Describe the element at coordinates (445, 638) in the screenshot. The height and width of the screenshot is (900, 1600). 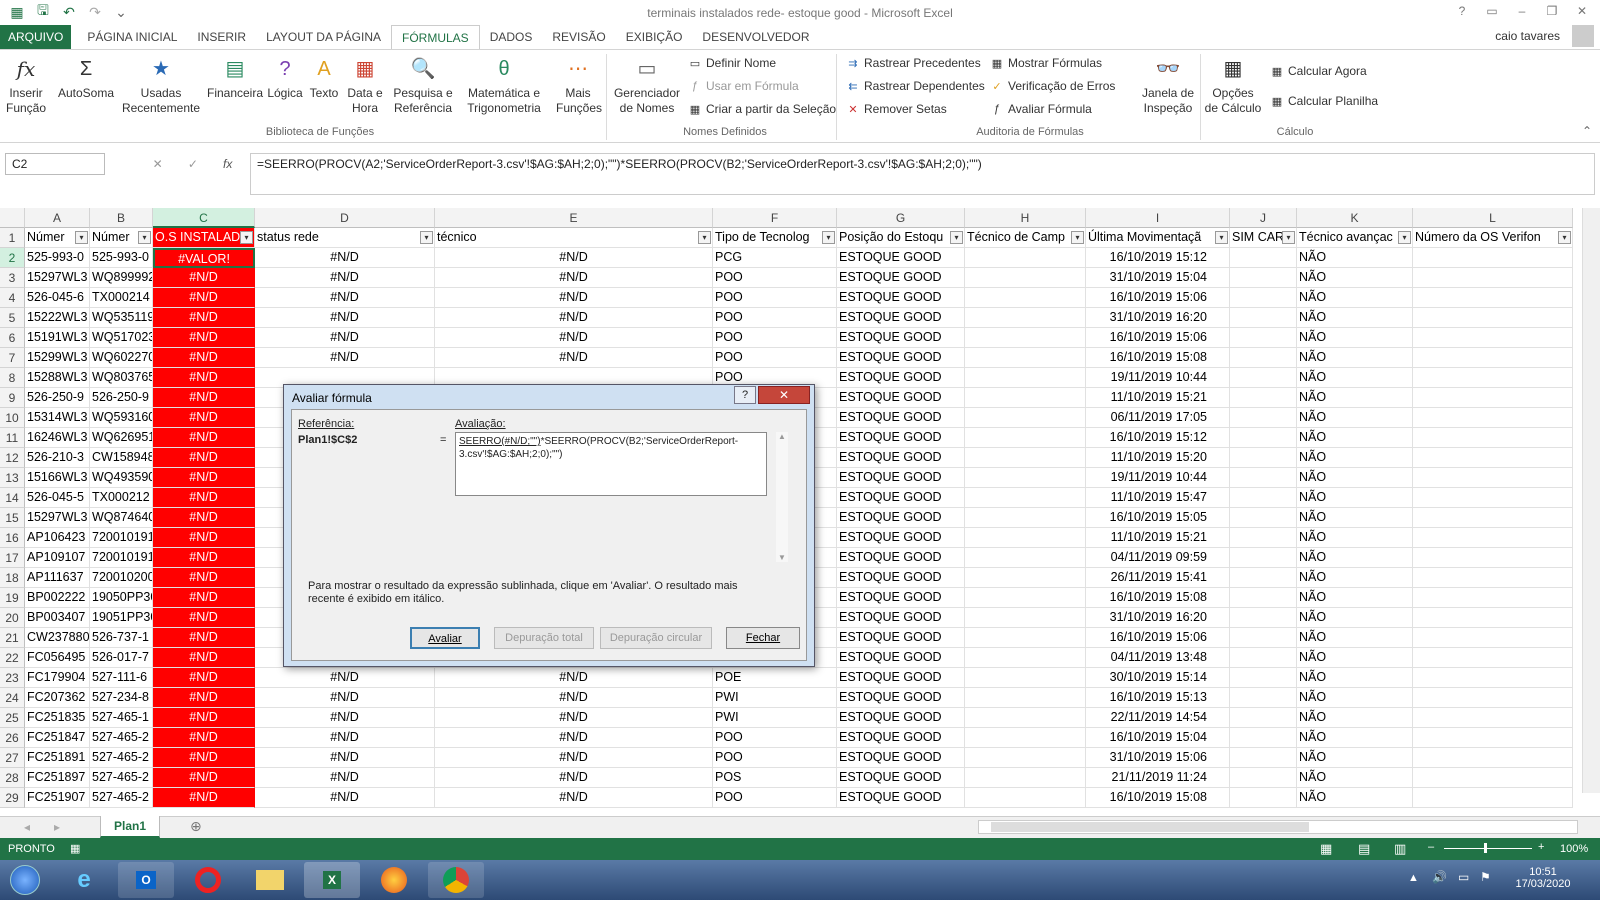
I see `evaluate-button: Avaliar` at that location.